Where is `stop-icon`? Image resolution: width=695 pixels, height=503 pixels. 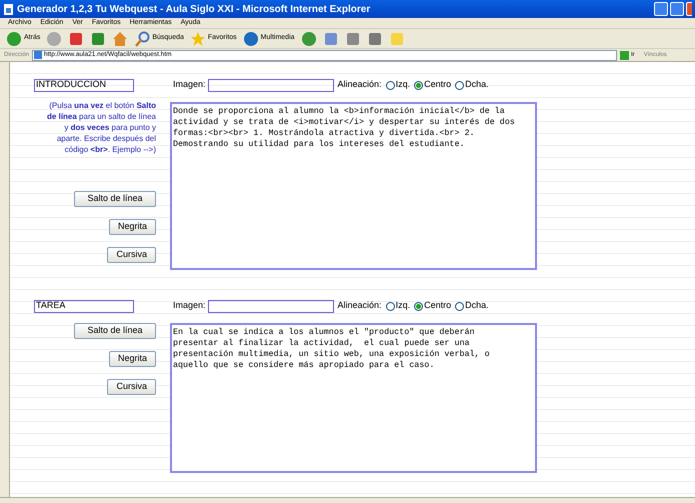
stop-icon is located at coordinates (76, 38).